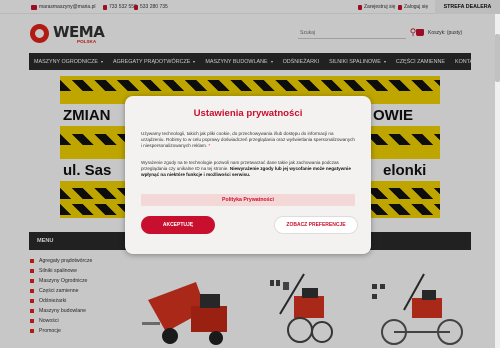  What do you see at coordinates (248, 200) in the screenshot?
I see `privacy-policy-button: Polityka Prywatności` at bounding box center [248, 200].